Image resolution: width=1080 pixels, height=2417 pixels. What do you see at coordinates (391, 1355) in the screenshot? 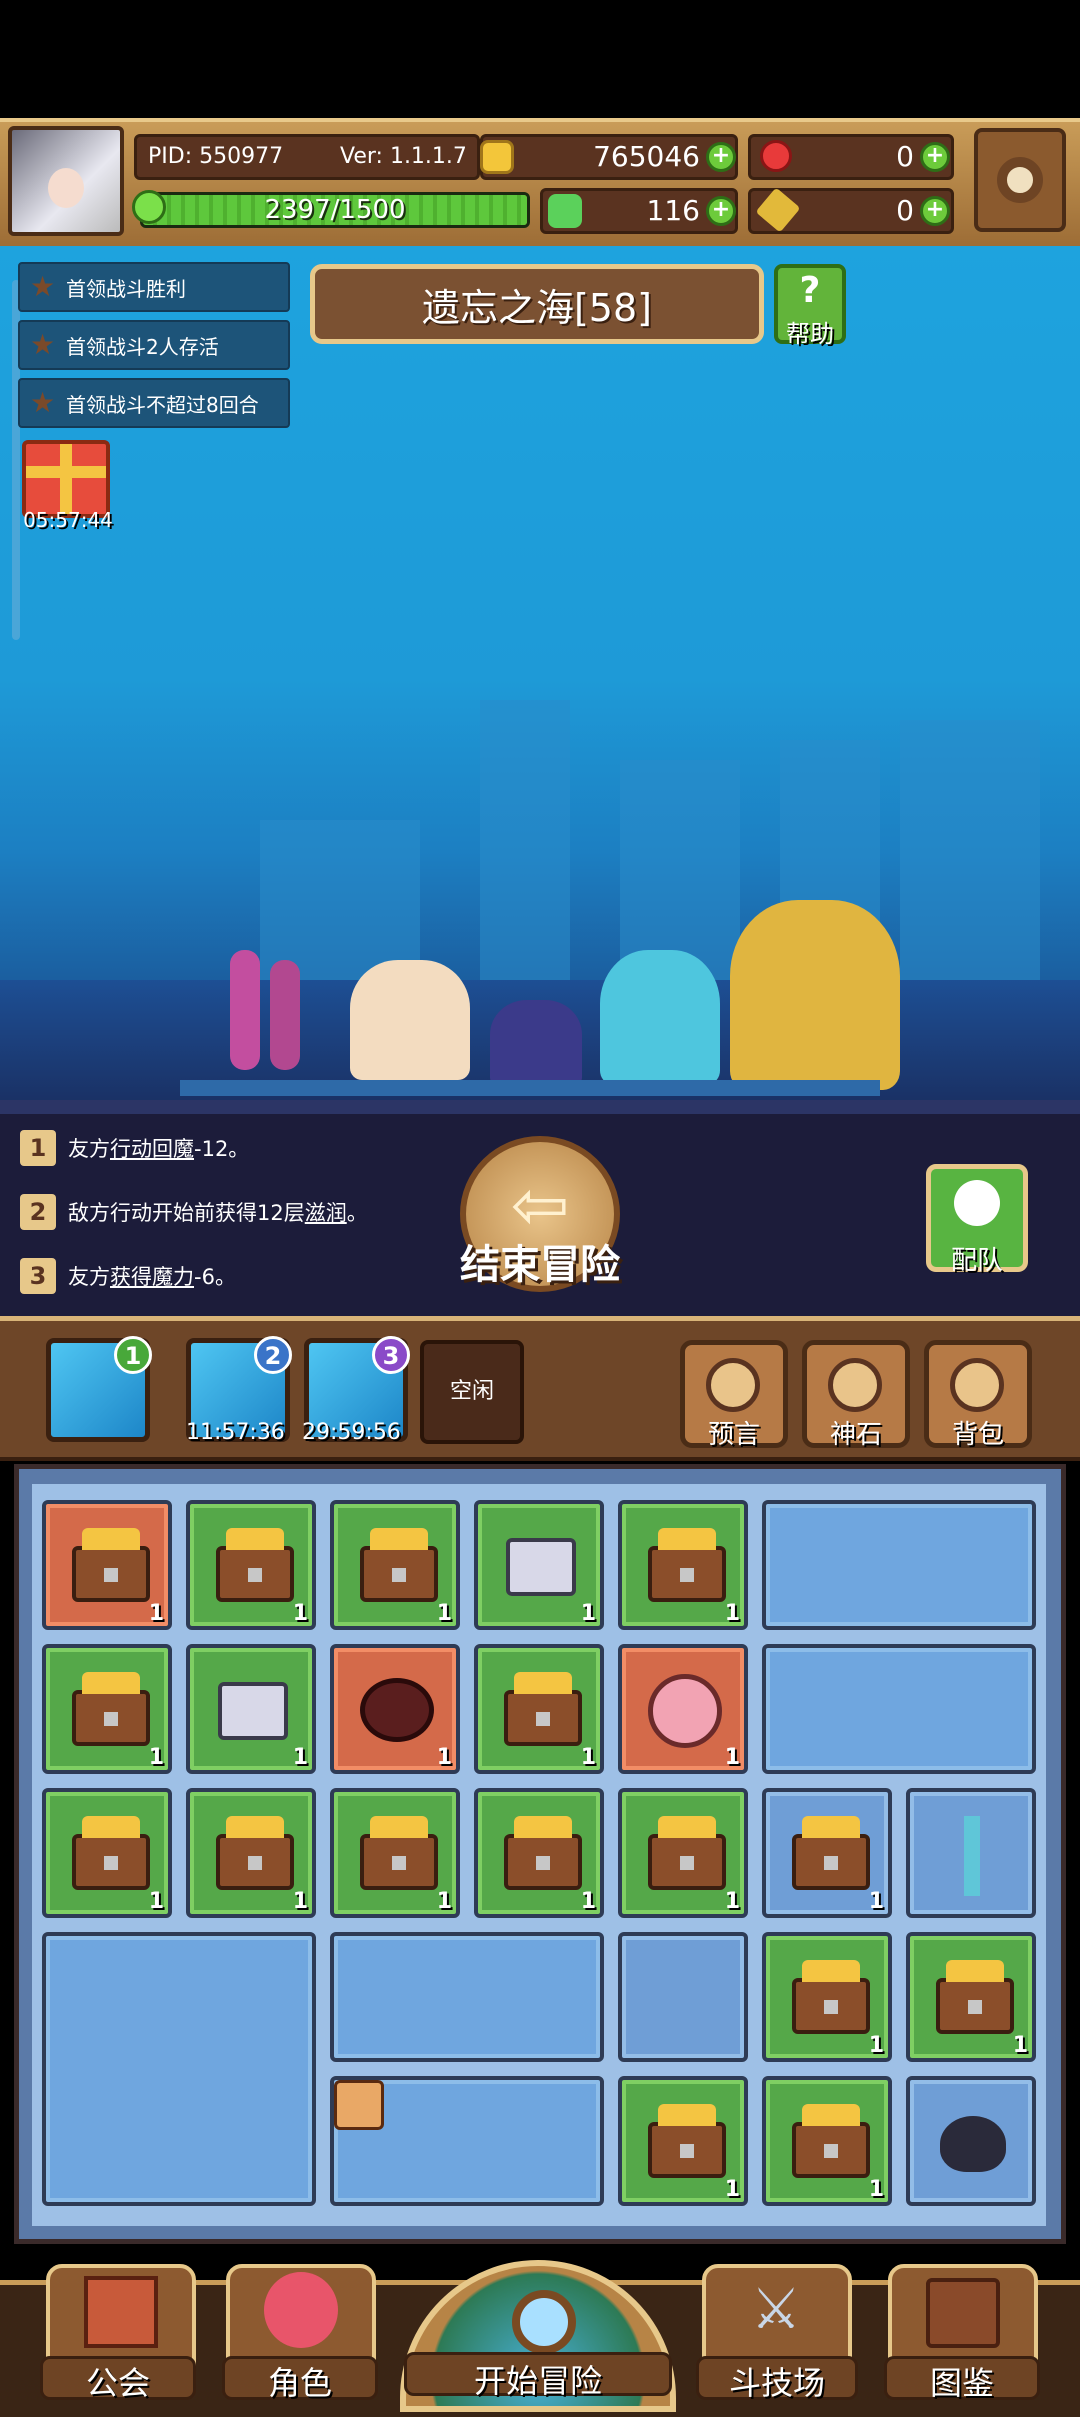
I see `slot-badge: 3` at bounding box center [391, 1355].